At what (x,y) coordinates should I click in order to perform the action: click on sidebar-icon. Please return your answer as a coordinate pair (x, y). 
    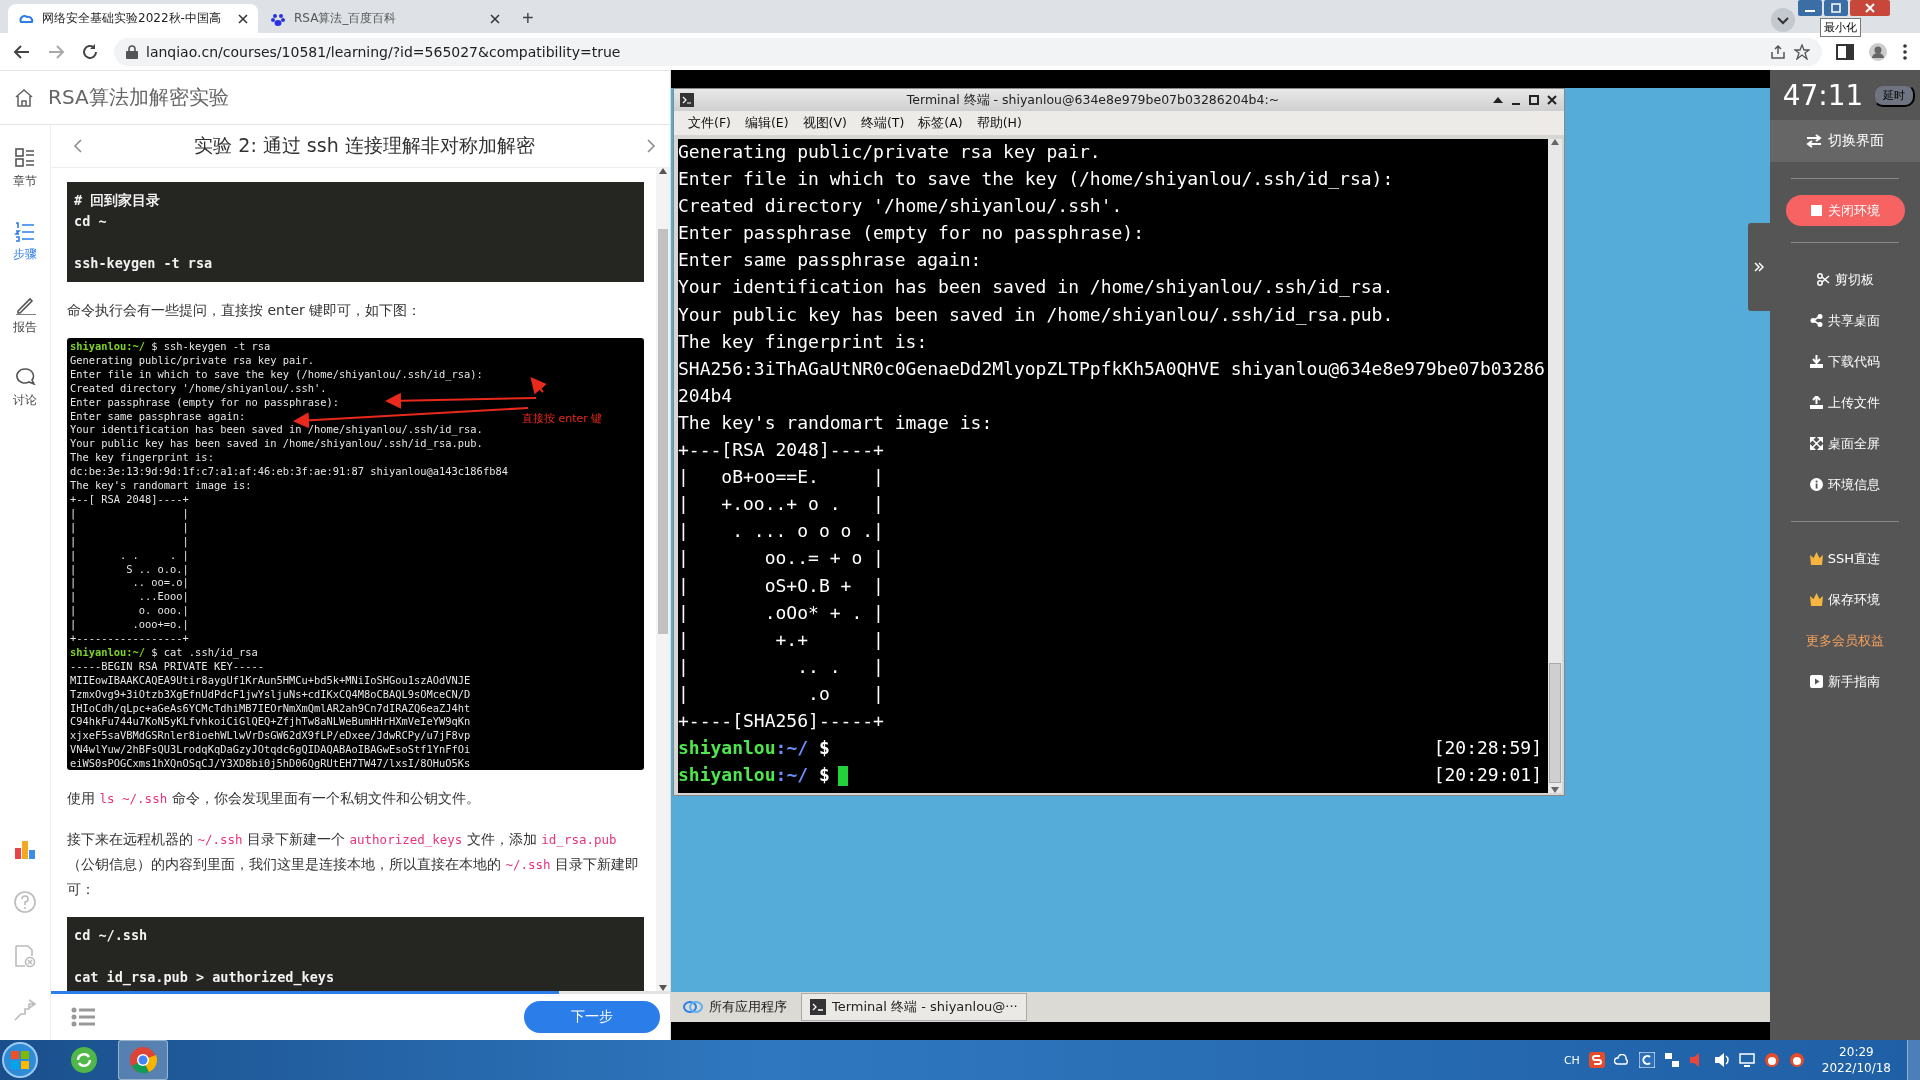
    Looking at the image, I should click on (1845, 51).